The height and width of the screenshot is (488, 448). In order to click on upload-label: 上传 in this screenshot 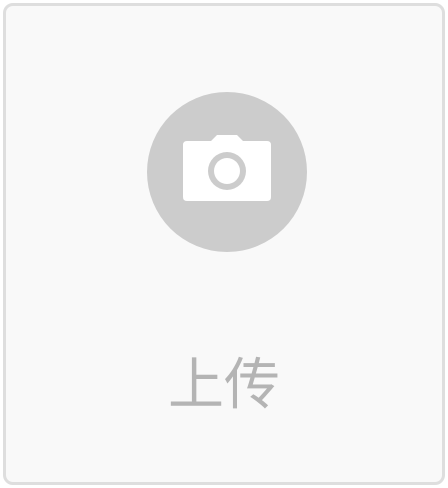, I will do `click(224, 385)`.